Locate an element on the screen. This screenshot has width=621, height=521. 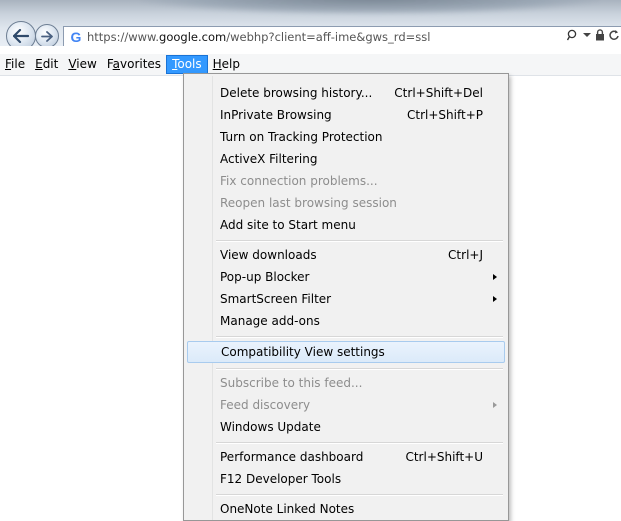
menu-item-smartscreen-filter: SmartScreen Filter is located at coordinates (346, 299).